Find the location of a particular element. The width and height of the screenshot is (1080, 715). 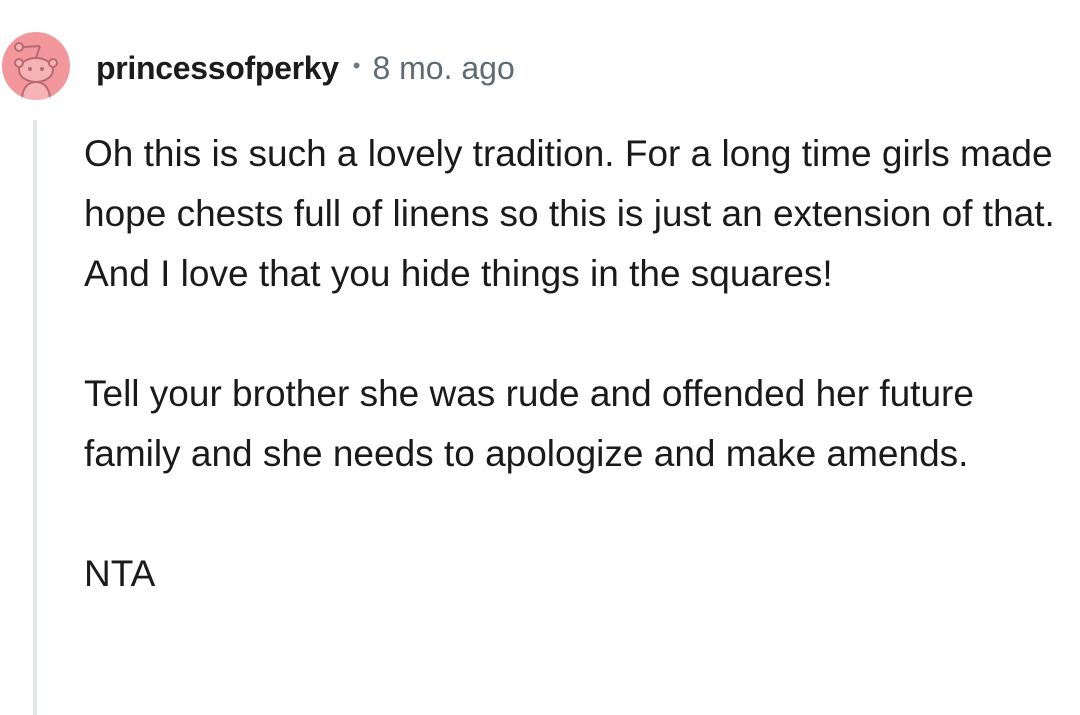

comment-timestamp: 8 mo. ago is located at coordinates (443, 68).